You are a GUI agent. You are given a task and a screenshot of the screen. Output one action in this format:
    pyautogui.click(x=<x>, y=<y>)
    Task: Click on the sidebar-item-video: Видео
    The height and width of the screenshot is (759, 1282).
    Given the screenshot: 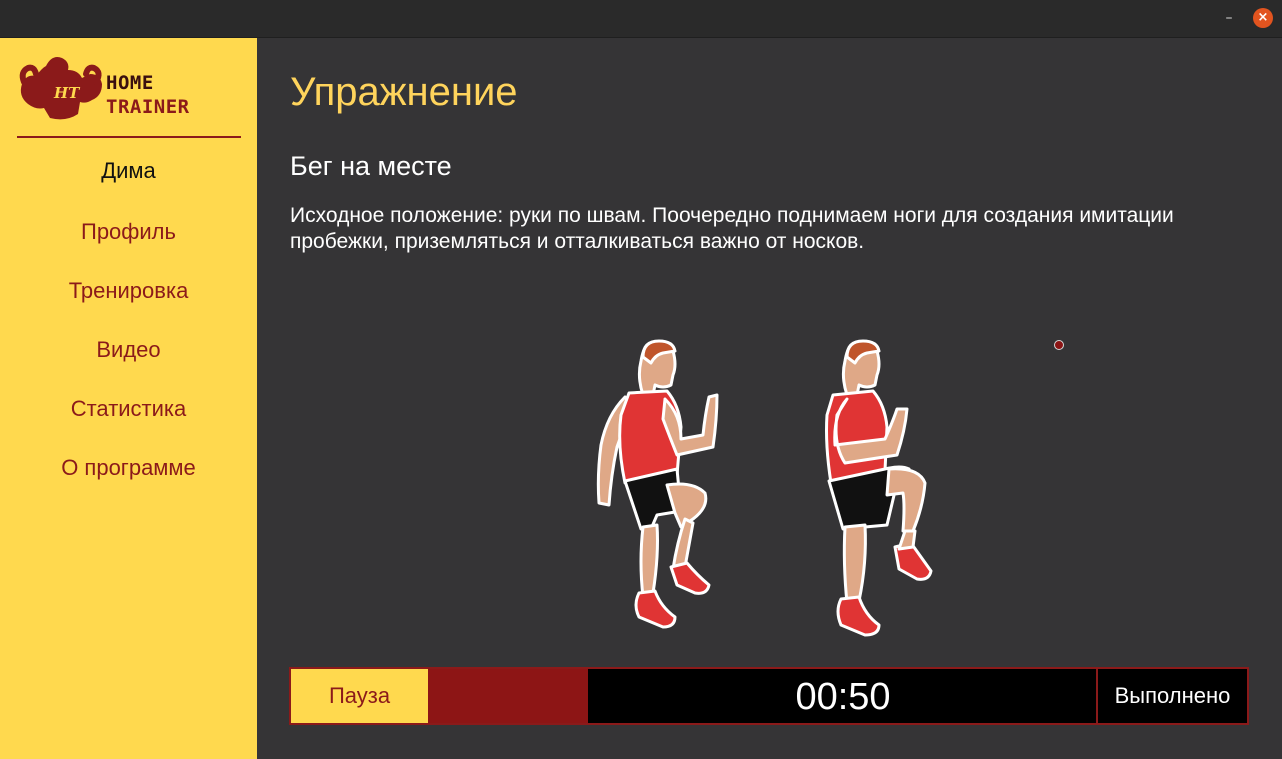 What is the action you would take?
    pyautogui.click(x=128, y=350)
    